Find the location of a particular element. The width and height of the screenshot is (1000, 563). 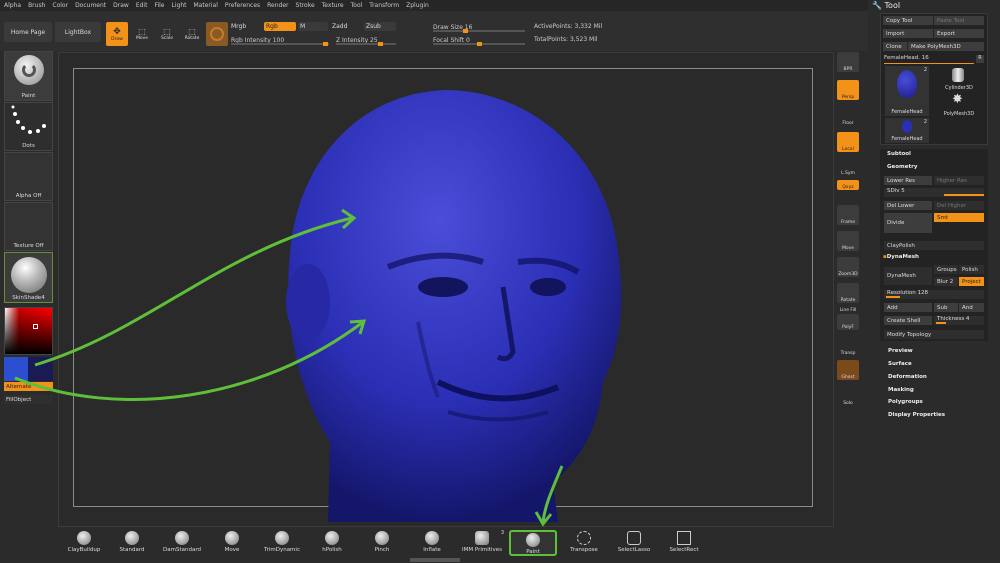

menu-tool: Tool is located at coordinates (357, 5).